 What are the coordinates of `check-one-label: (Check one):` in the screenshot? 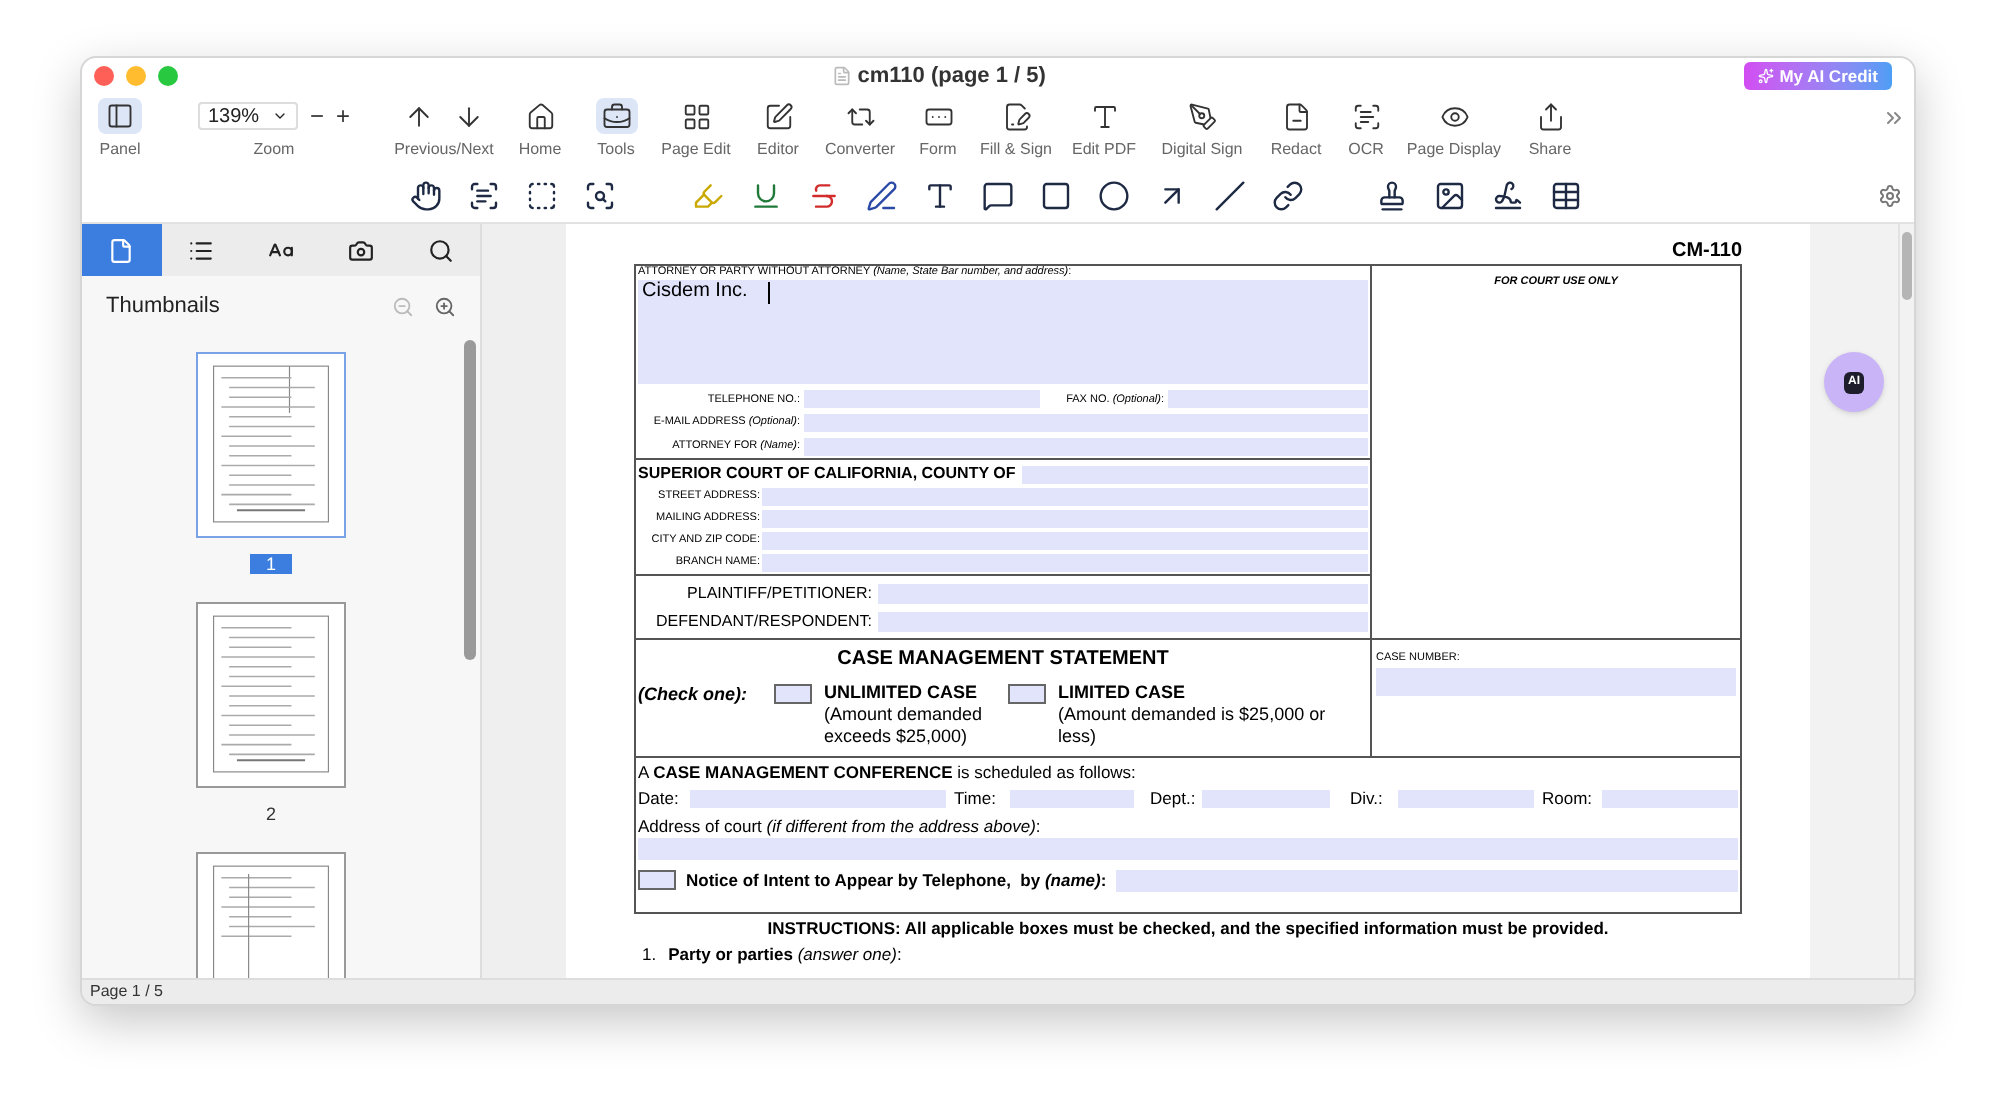 It's located at (694, 695).